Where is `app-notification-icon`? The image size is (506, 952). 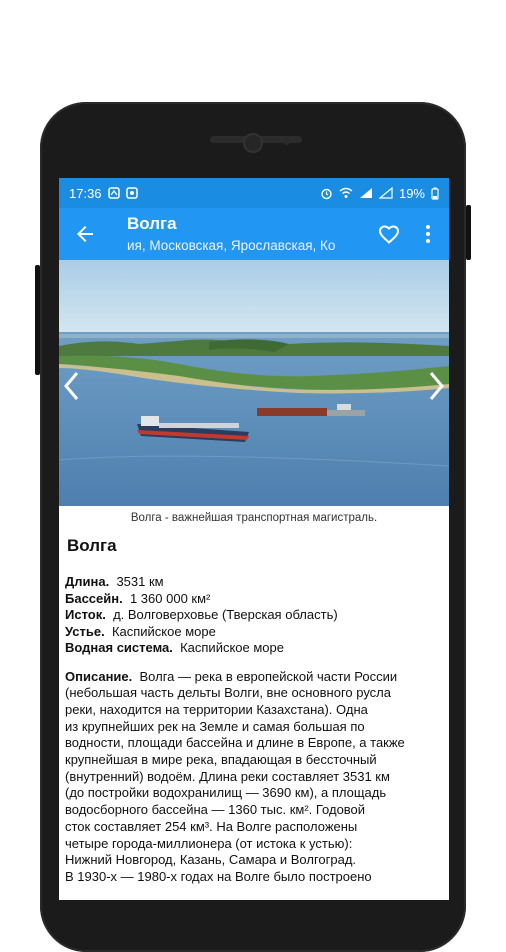
app-notification-icon is located at coordinates (131, 193).